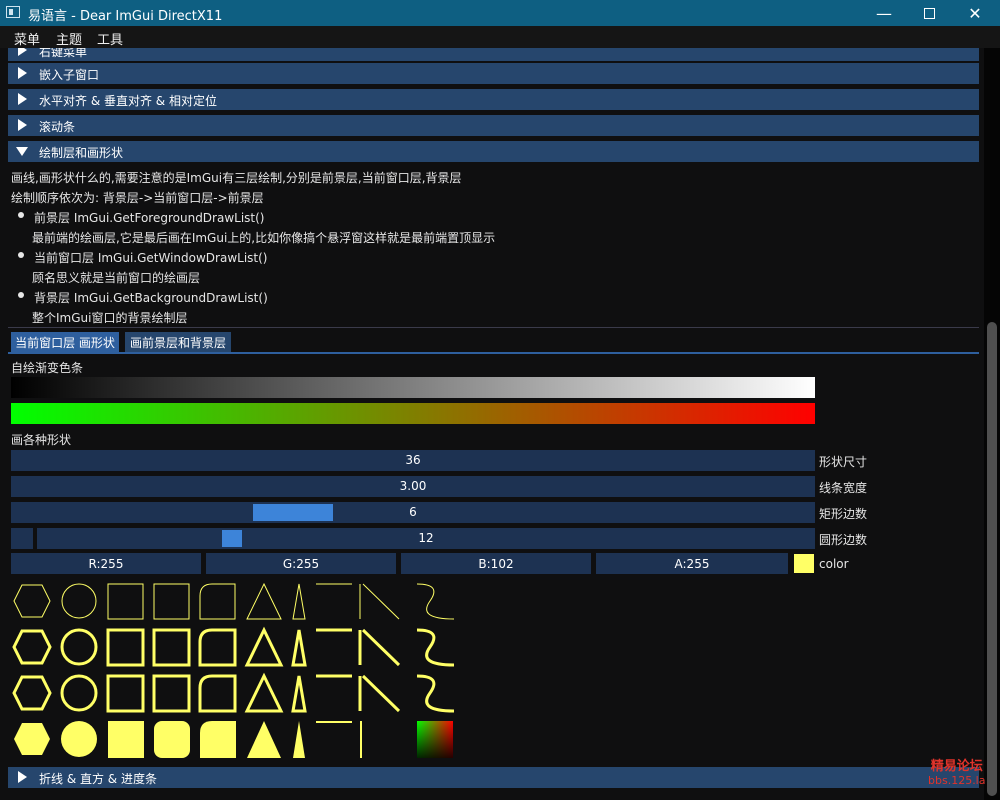  What do you see at coordinates (301, 563) in the screenshot?
I see `color-g-field: G:255` at bounding box center [301, 563].